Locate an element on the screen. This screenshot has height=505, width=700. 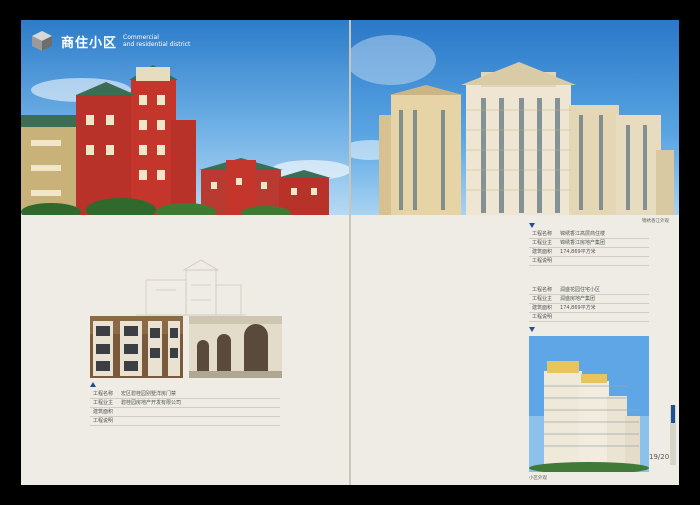
info-row: 工程名称 润盛花园住宅小区 is located at coordinates (589, 290).